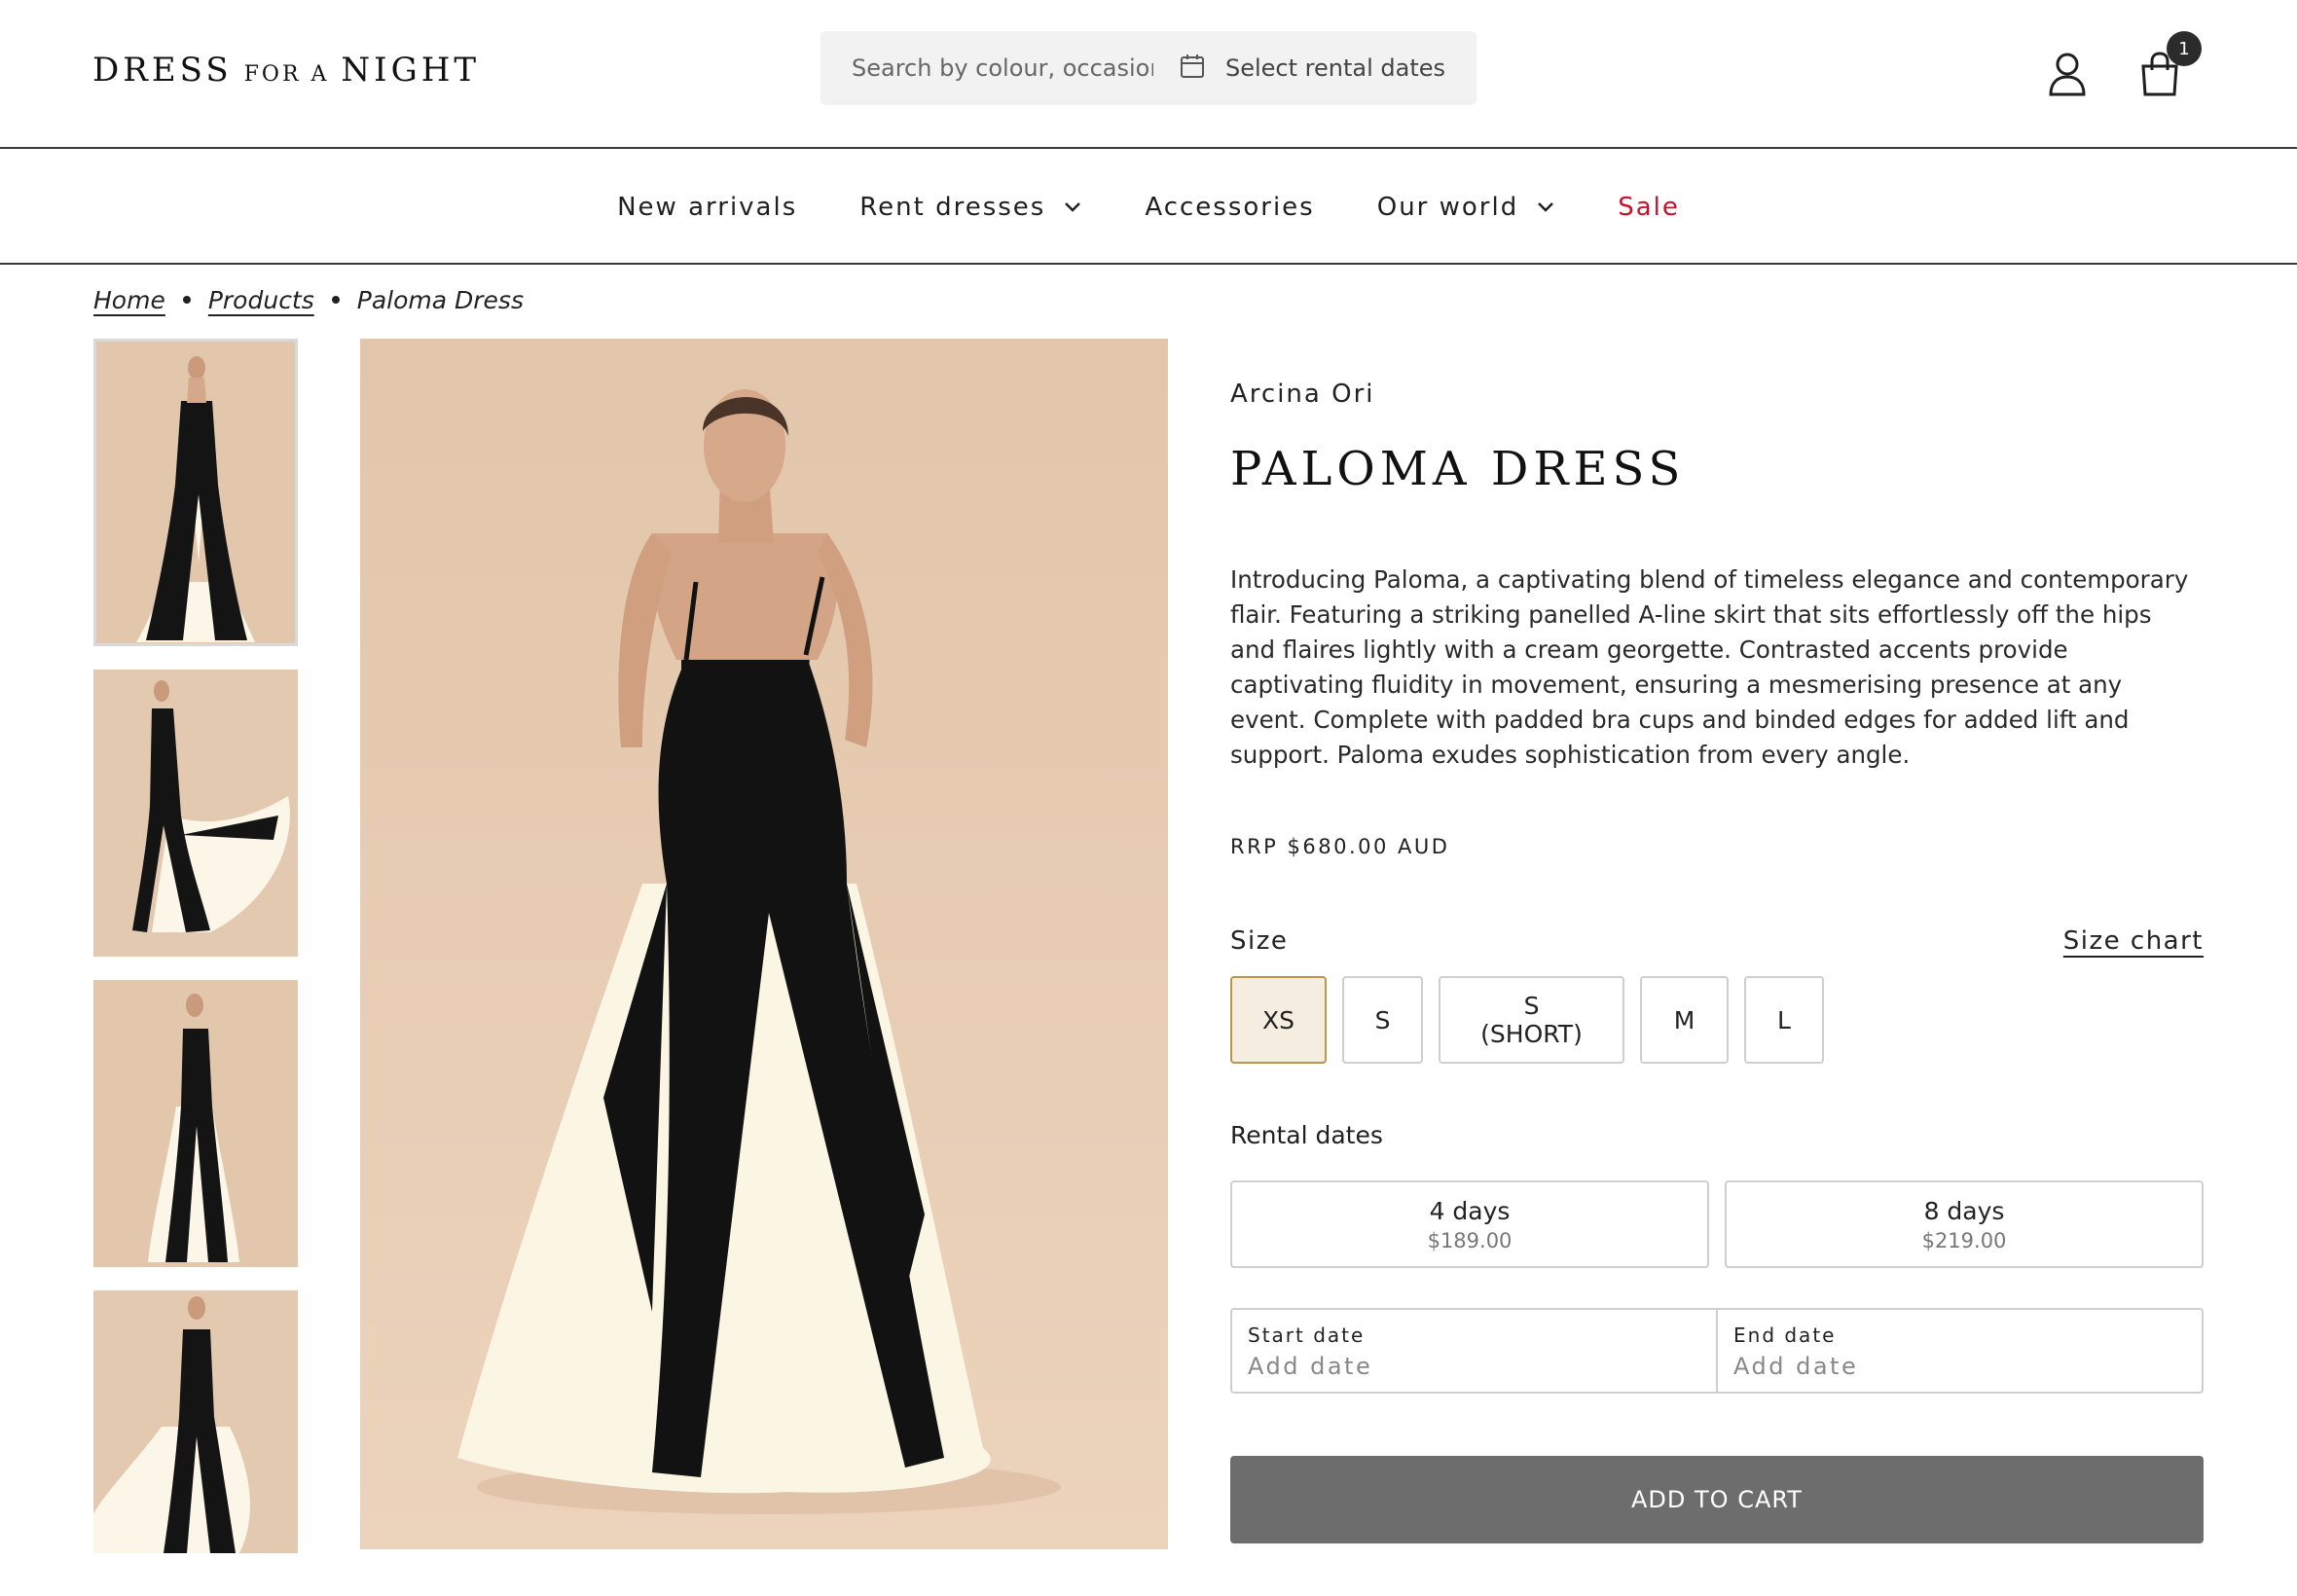  What do you see at coordinates (411, 71) in the screenshot?
I see `logo-word-night: NIGHT` at bounding box center [411, 71].